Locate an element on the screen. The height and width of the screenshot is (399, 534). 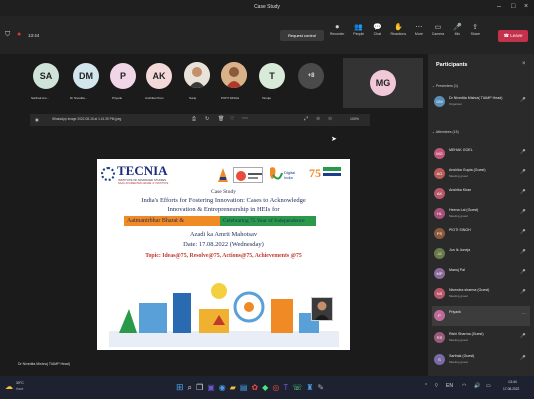
self-avatar: MG is located at coordinates (383, 83).